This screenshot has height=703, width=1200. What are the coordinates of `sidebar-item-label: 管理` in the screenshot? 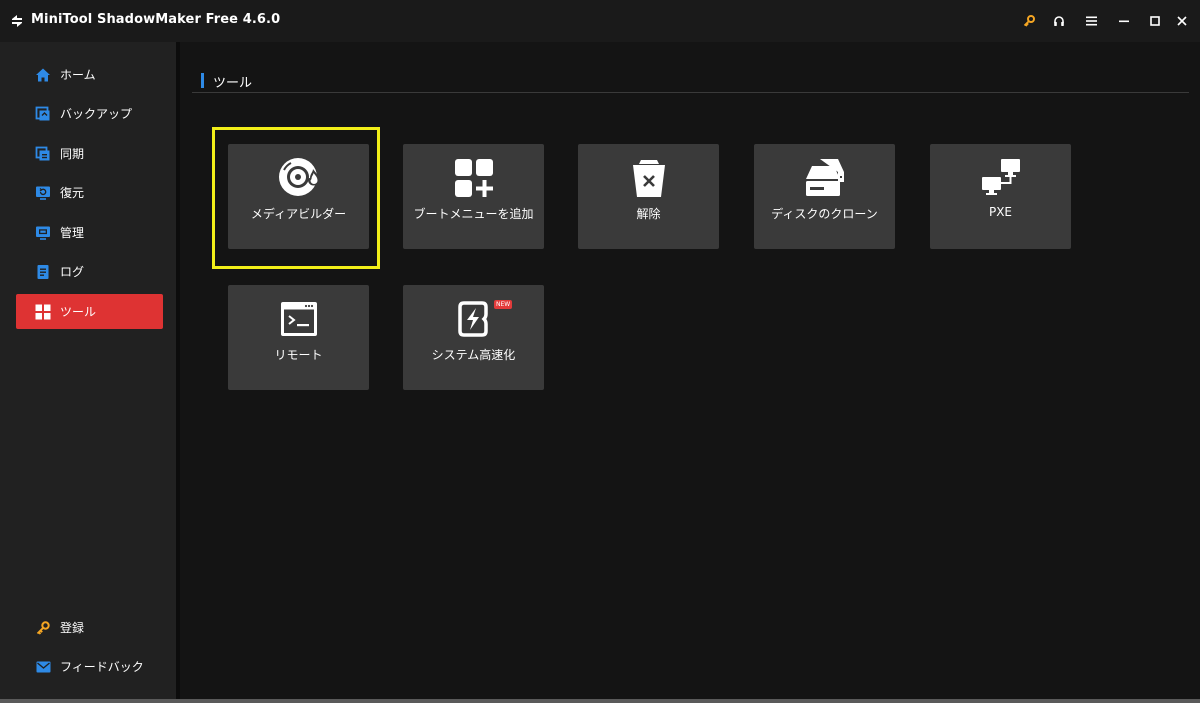 It's located at (72, 233).